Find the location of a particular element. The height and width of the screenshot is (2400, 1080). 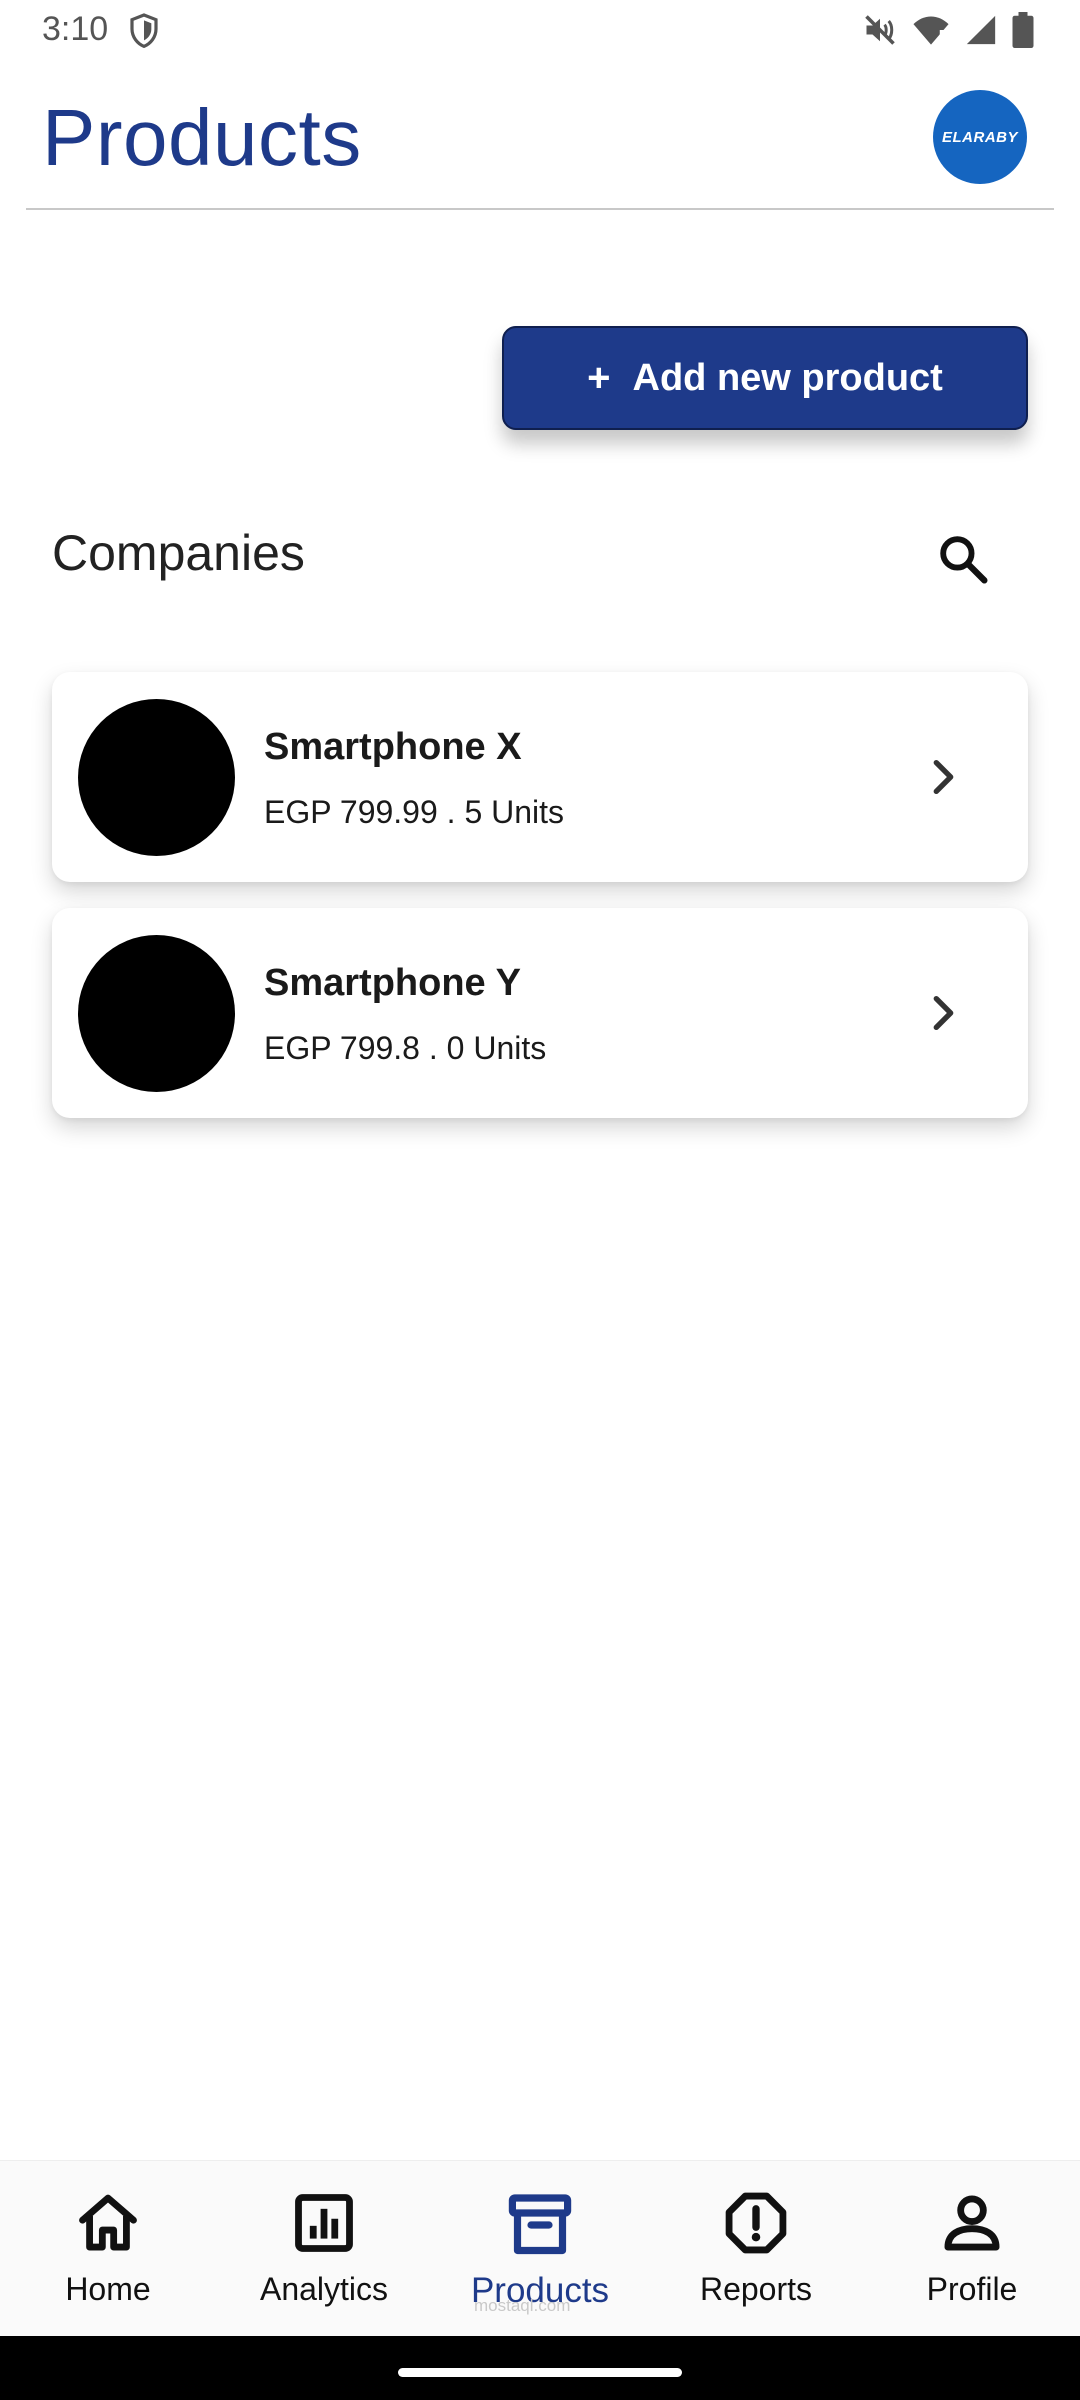

nav-label-profile: Profile is located at coordinates (972, 2289).